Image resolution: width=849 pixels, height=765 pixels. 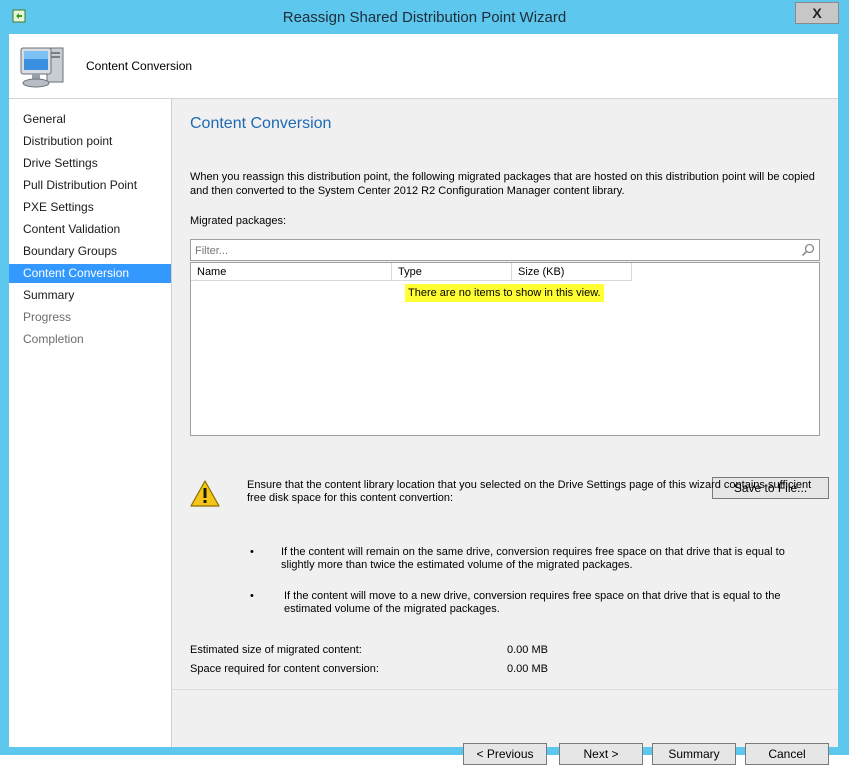 What do you see at coordinates (694, 754) in the screenshot?
I see `summary-button: Summary` at bounding box center [694, 754].